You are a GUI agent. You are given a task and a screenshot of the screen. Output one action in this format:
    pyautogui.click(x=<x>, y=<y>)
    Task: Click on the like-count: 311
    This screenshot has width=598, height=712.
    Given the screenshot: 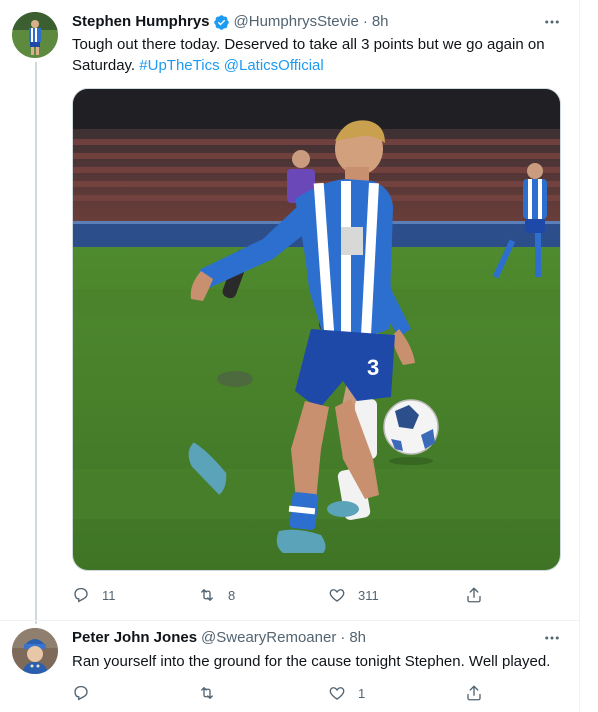 What is the action you would take?
    pyautogui.click(x=368, y=595)
    